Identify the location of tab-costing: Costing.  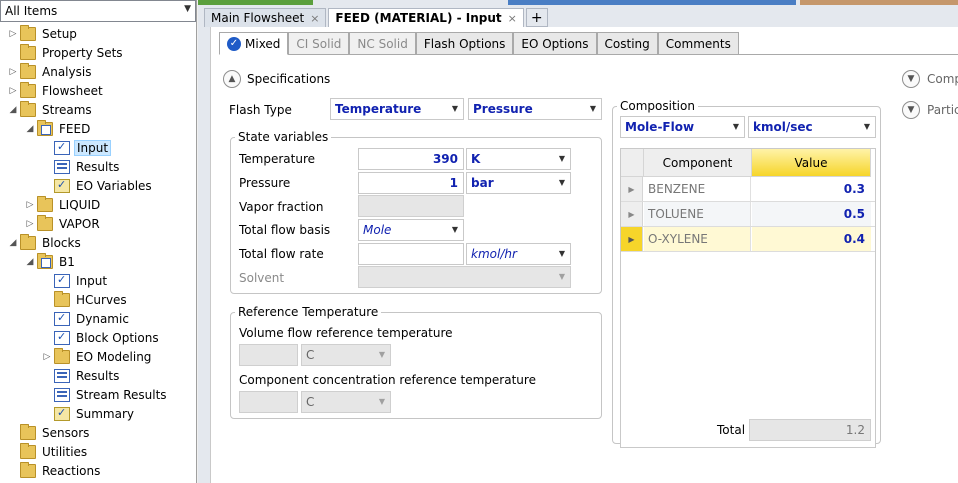
(627, 43).